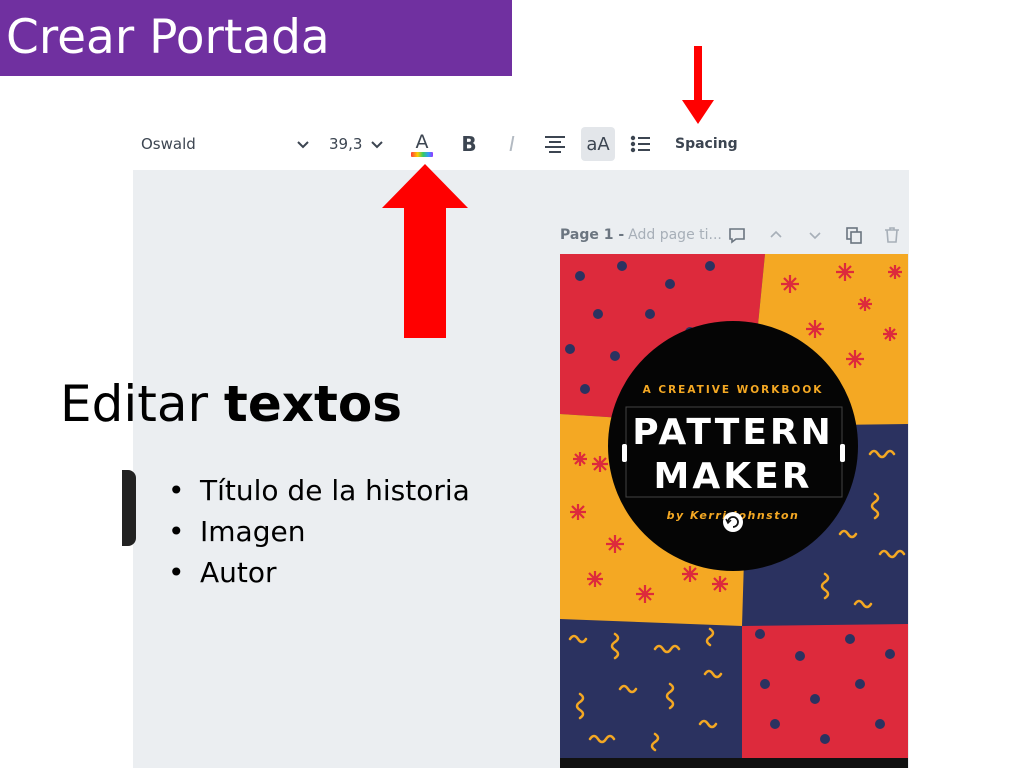 The width and height of the screenshot is (1024, 768). I want to click on font-name: Oswald, so click(168, 144).